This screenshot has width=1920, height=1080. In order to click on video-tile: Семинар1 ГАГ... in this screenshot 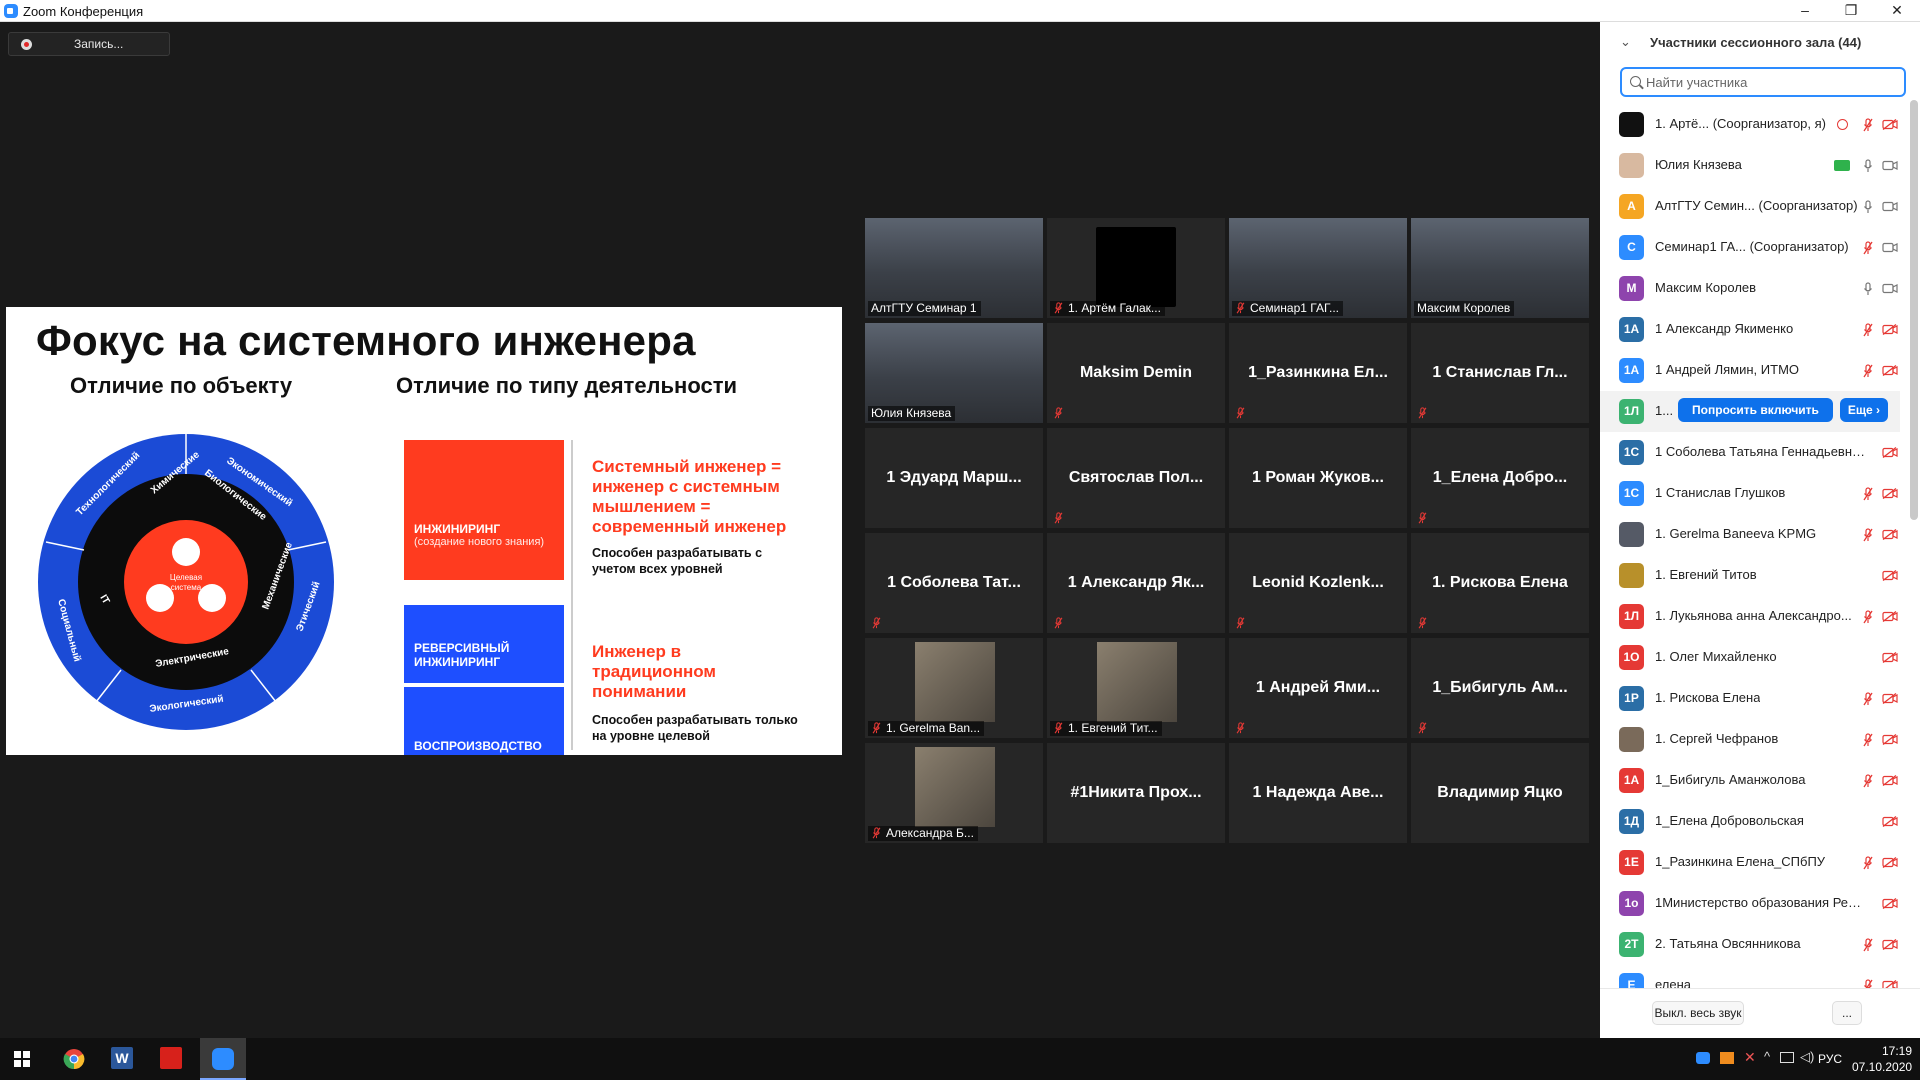, I will do `click(1318, 268)`.